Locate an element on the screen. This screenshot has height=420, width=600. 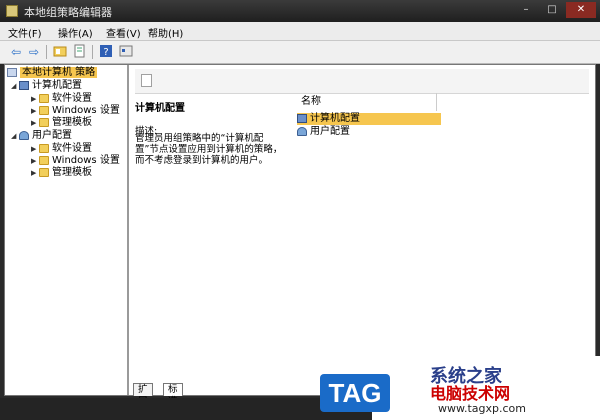
tab-standard: 标准 is located at coordinates (173, 395).